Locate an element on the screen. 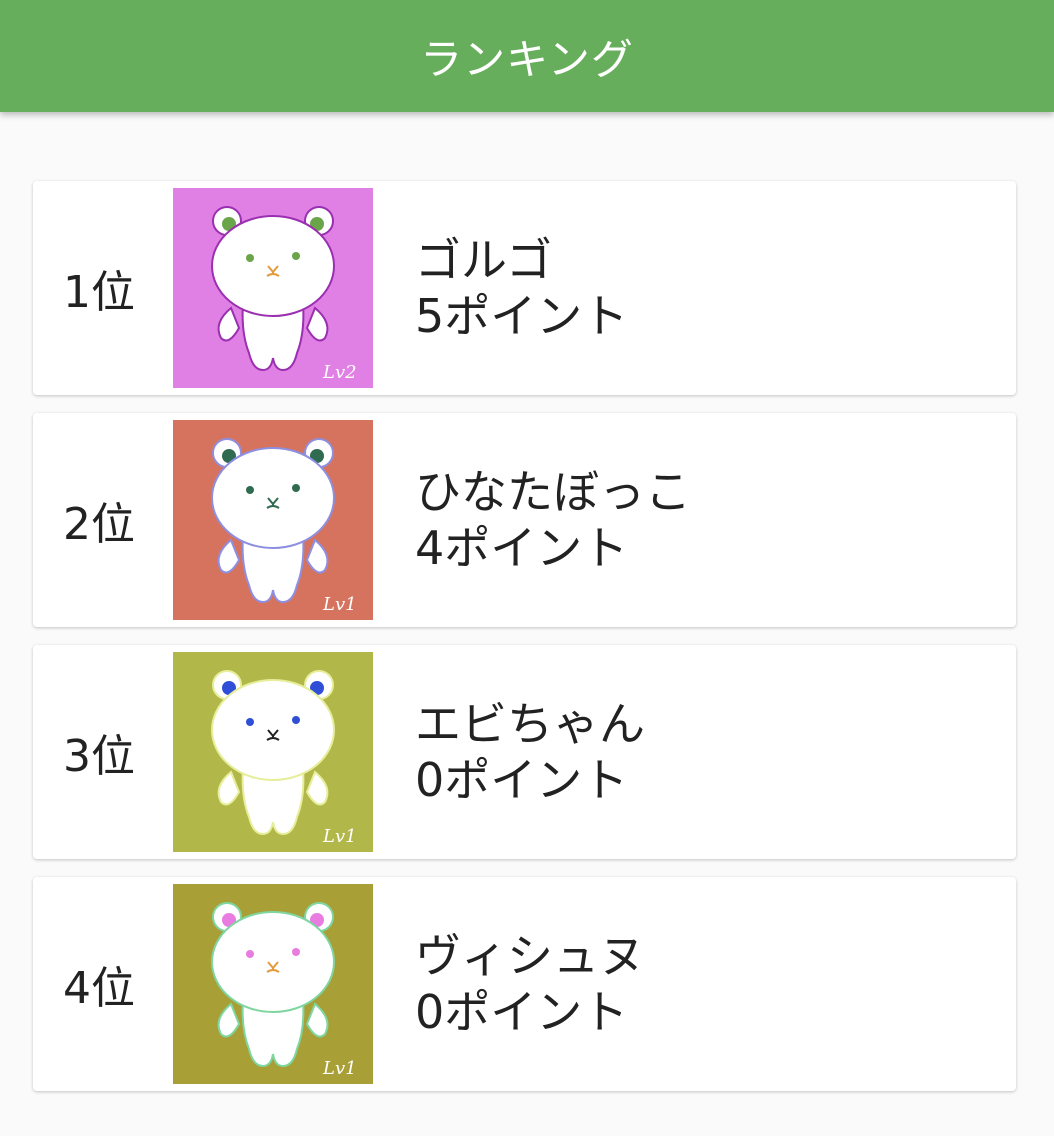 The height and width of the screenshot is (1136, 1054). player-info: ヴィシュヌ 0ポイント is located at coordinates (530, 984).